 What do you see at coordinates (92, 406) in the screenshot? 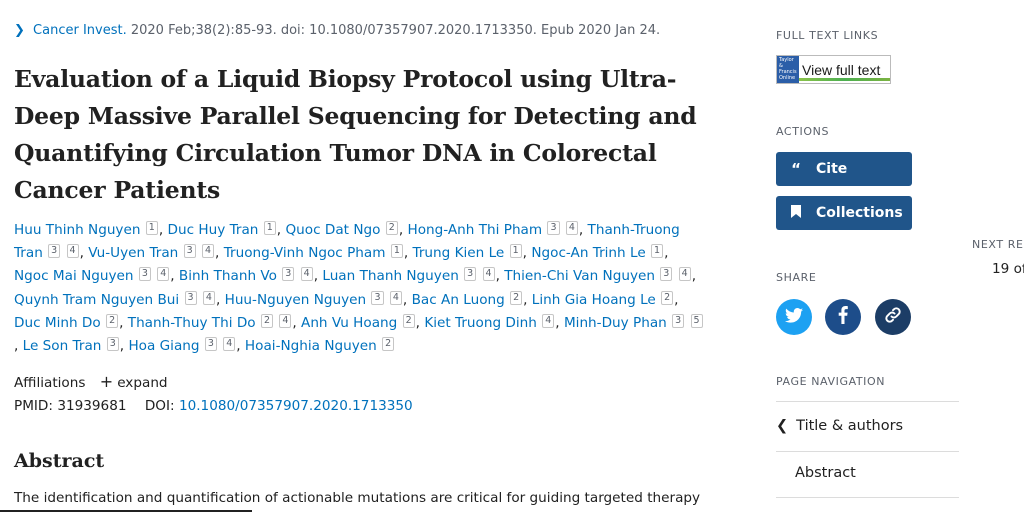
I see `pmid-value: 31939681` at bounding box center [92, 406].